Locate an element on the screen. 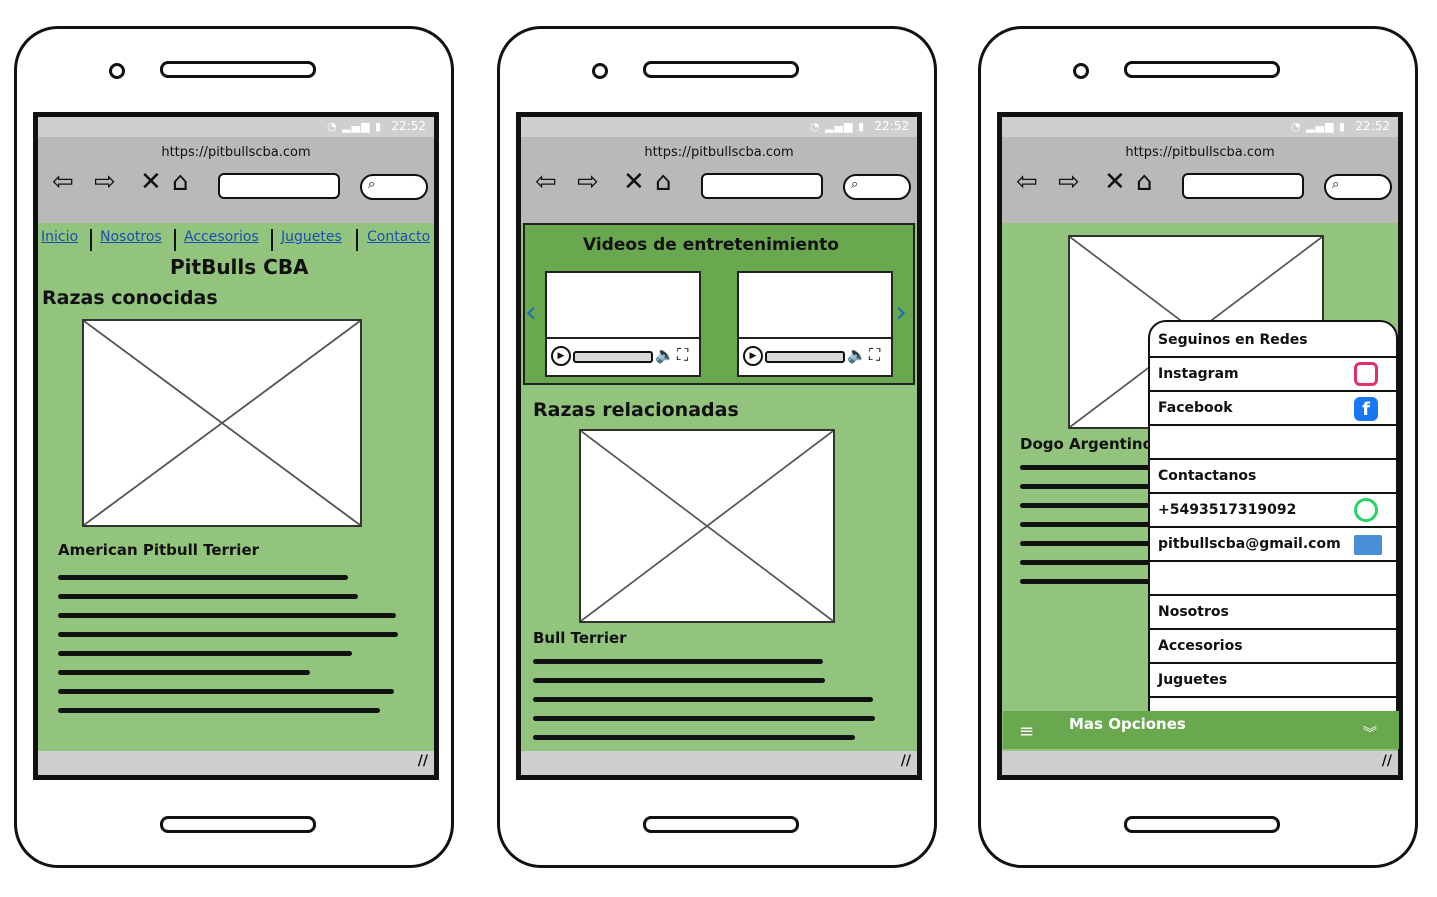 The width and height of the screenshot is (1437, 897). social-header: Seguinos en Redes is located at coordinates (1273, 341).